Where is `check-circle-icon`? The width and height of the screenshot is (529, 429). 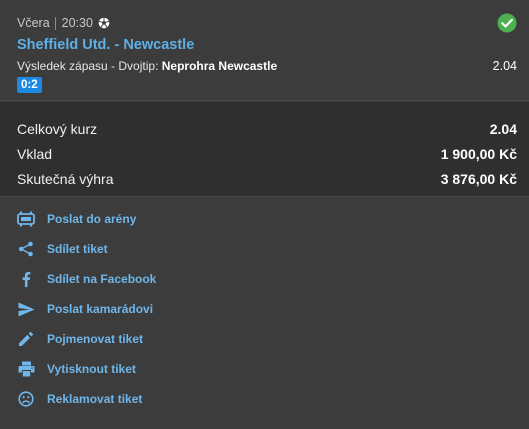
check-circle-icon is located at coordinates (507, 23).